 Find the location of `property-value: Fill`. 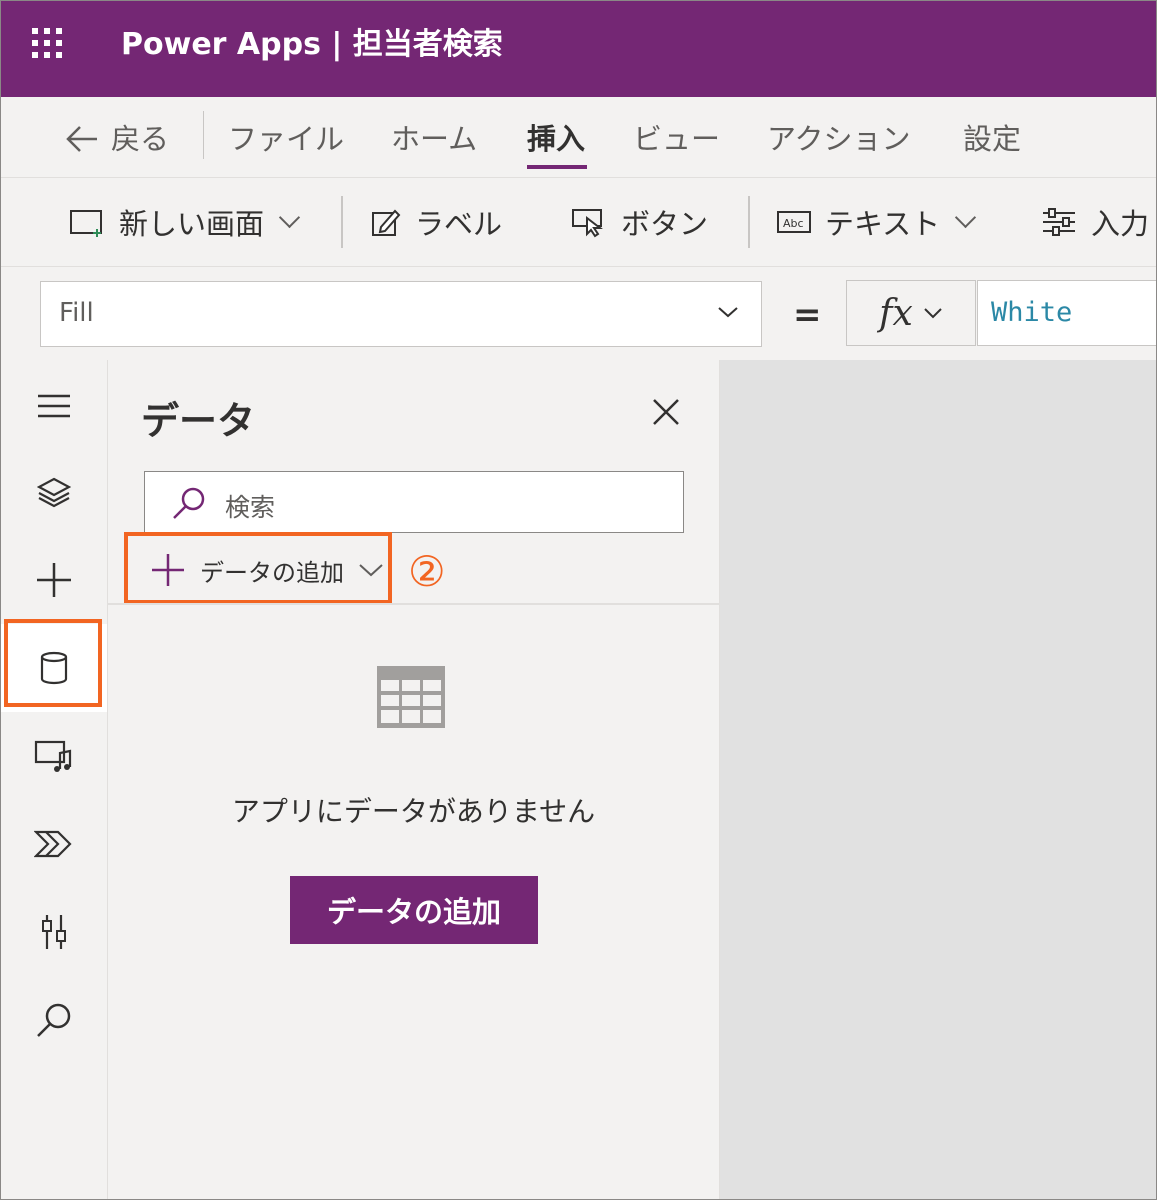

property-value: Fill is located at coordinates (76, 313).